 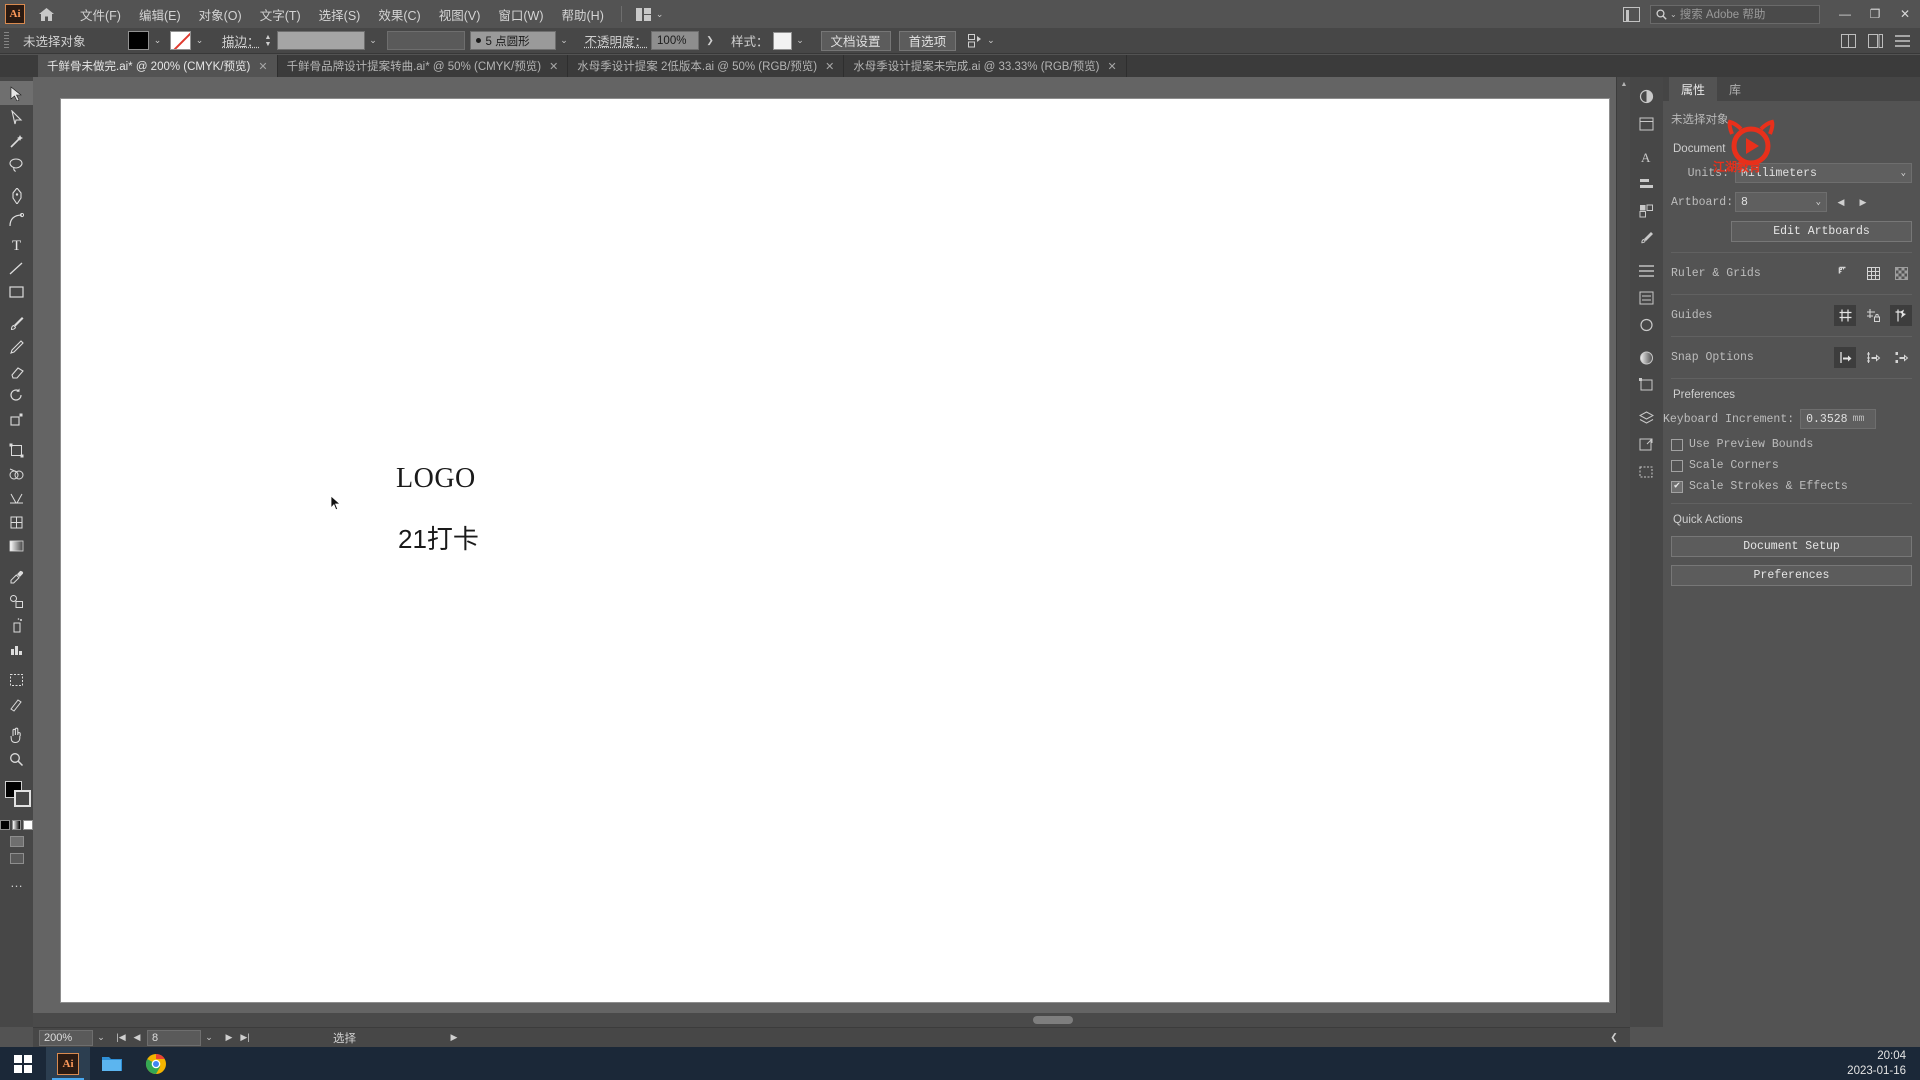 I want to click on use-preview-bounds-checkbox, so click(x=1677, y=444).